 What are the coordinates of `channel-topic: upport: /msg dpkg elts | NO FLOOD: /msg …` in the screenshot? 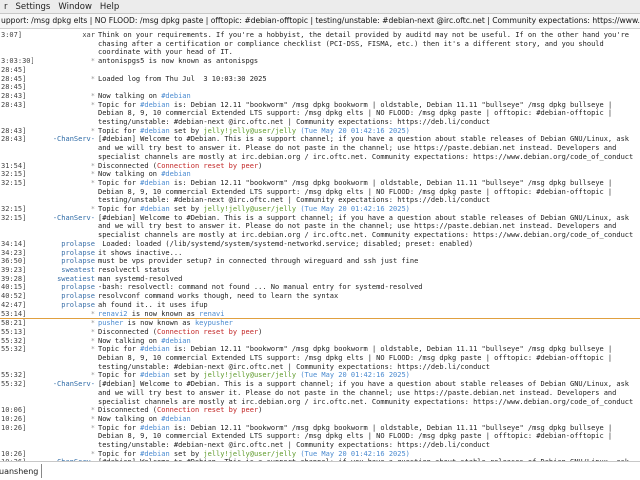 It's located at (320, 21).